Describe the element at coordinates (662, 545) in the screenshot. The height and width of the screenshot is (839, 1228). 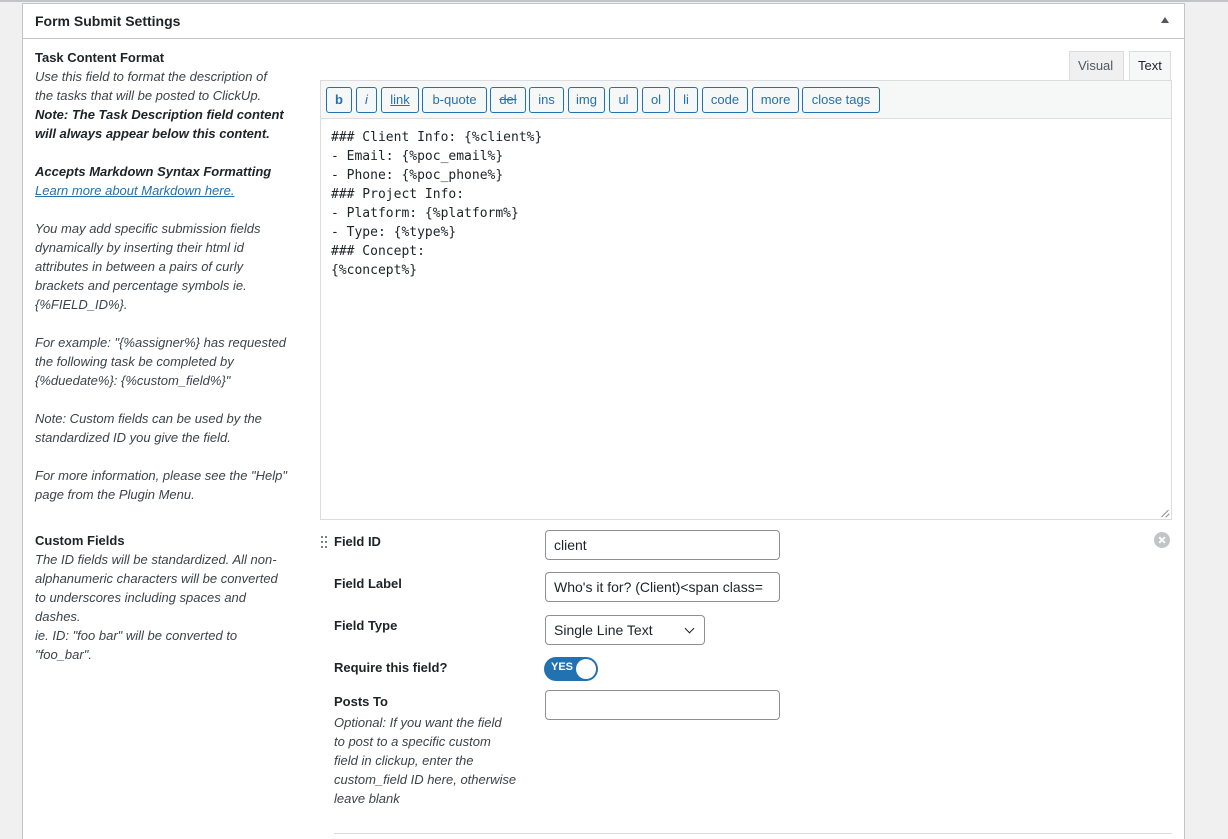
I see `field-id-input: client` at that location.